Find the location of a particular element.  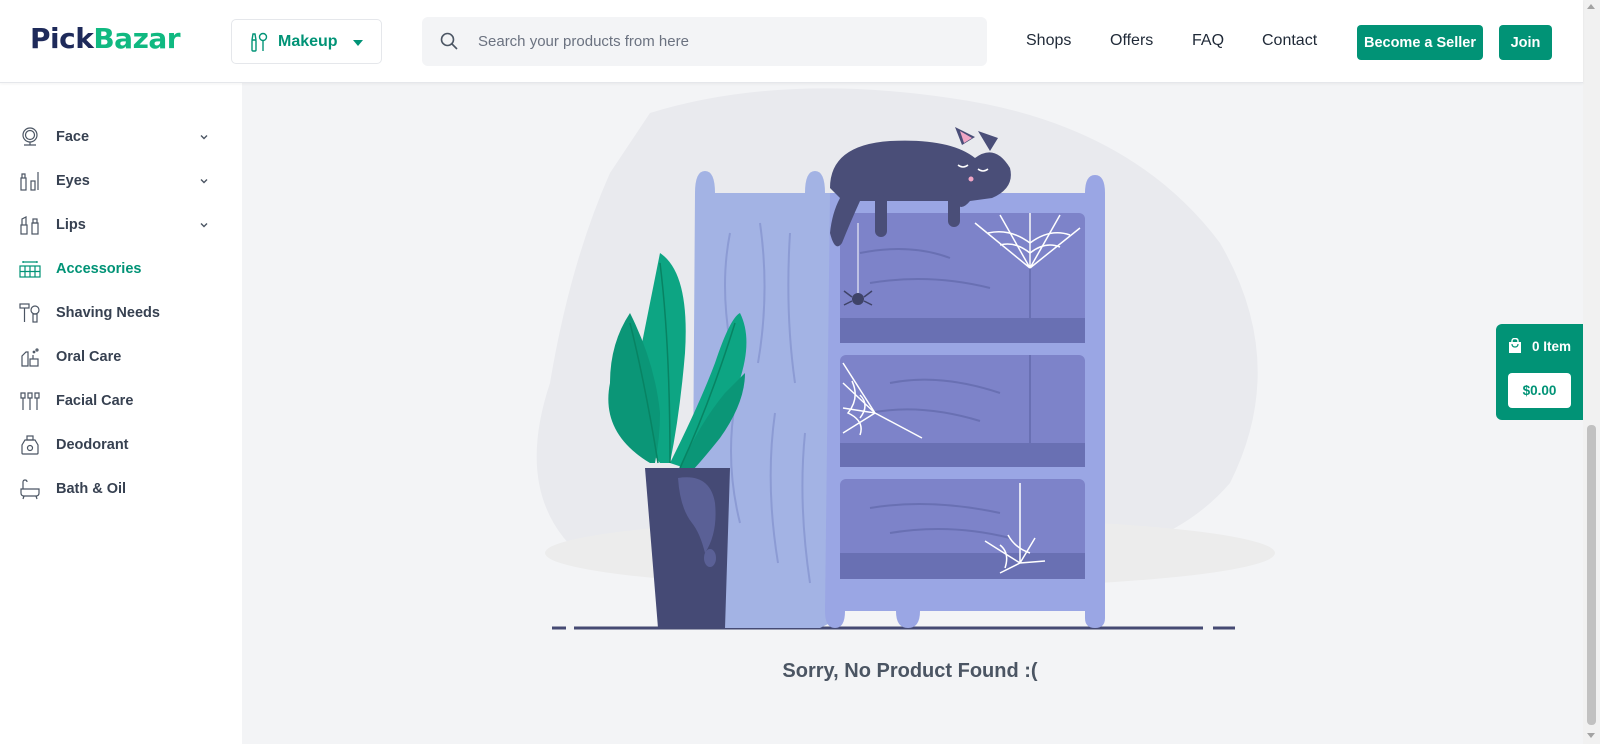

face-mirror-icon is located at coordinates (30, 136).